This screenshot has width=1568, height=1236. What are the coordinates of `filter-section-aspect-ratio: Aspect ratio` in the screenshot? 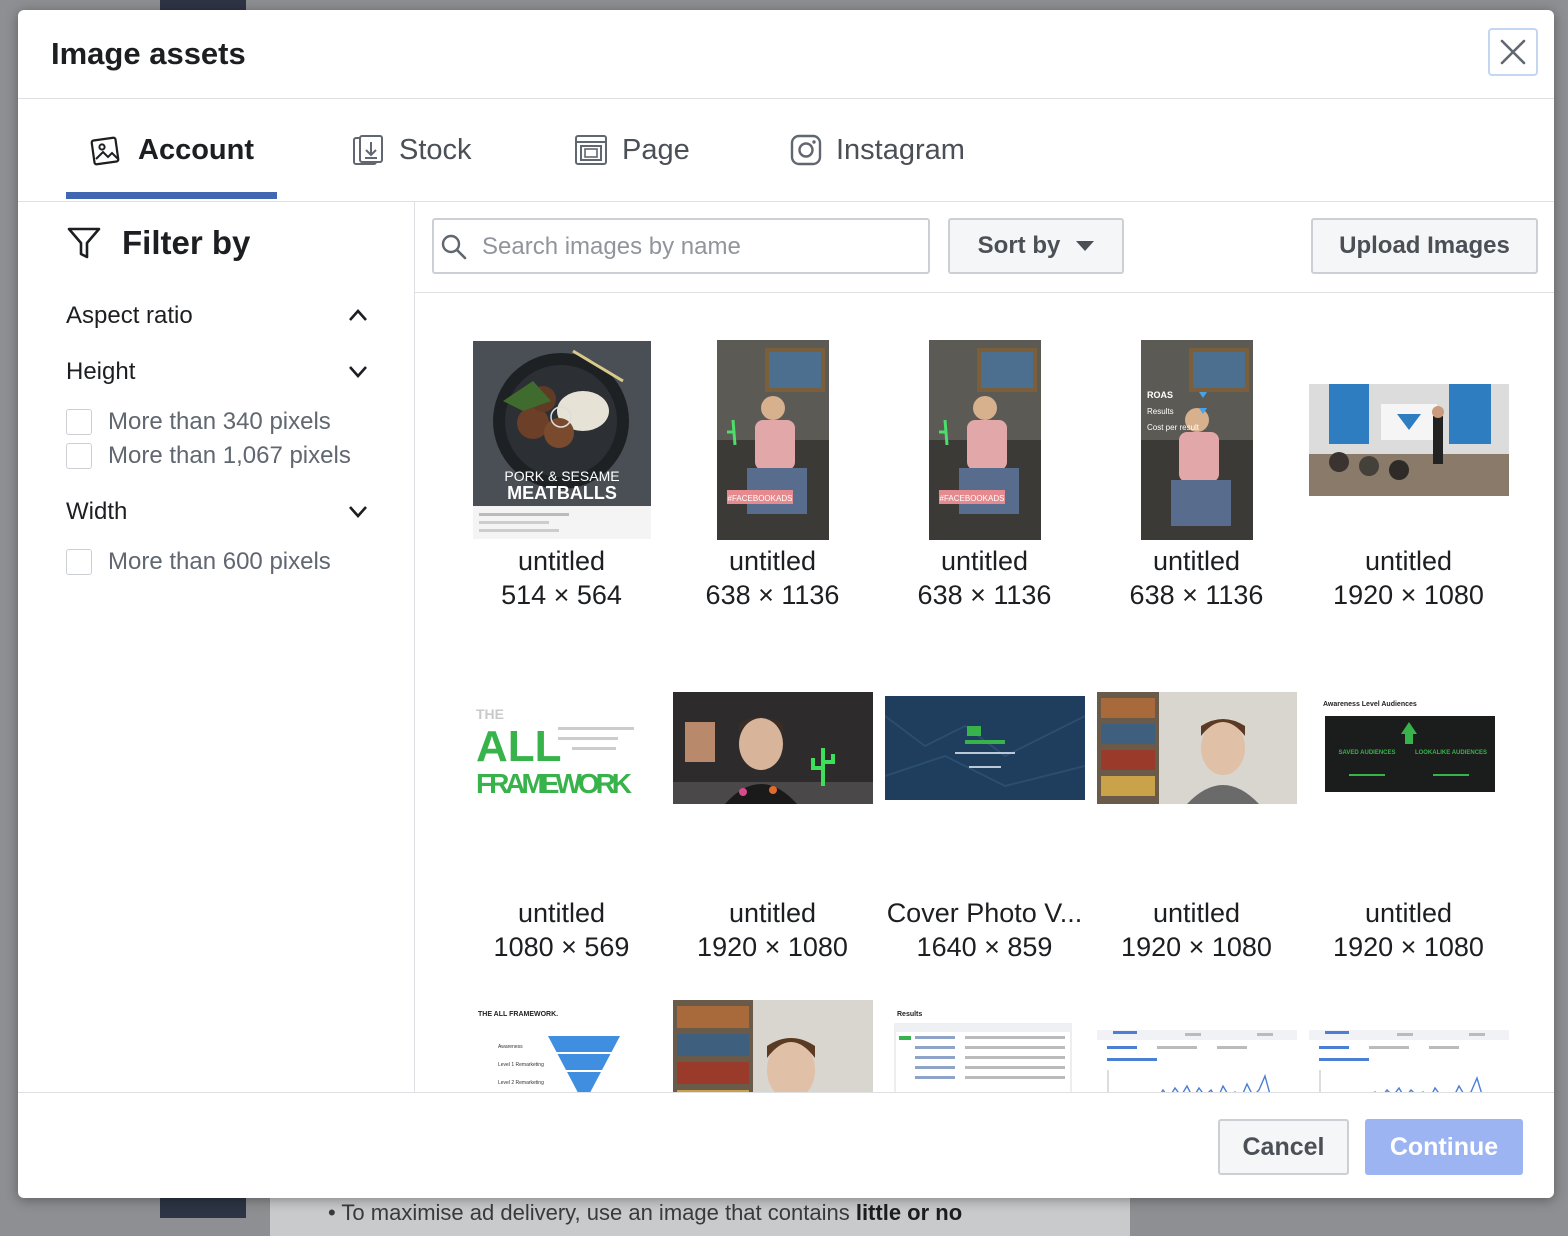 It's located at (217, 316).